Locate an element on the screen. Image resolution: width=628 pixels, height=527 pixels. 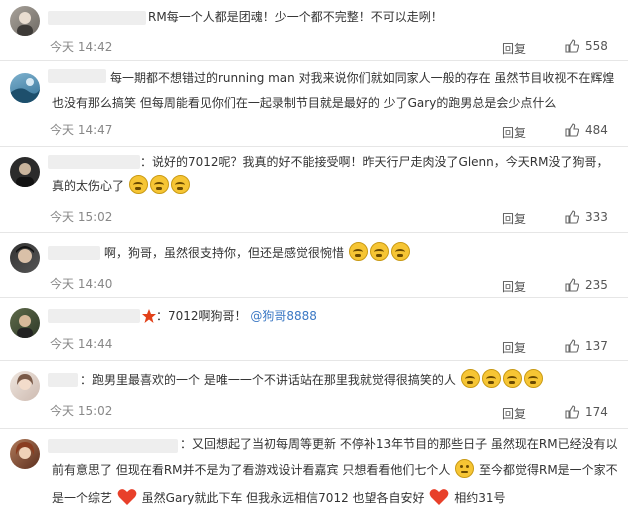
like-count: 174 is located at coordinates (596, 412).